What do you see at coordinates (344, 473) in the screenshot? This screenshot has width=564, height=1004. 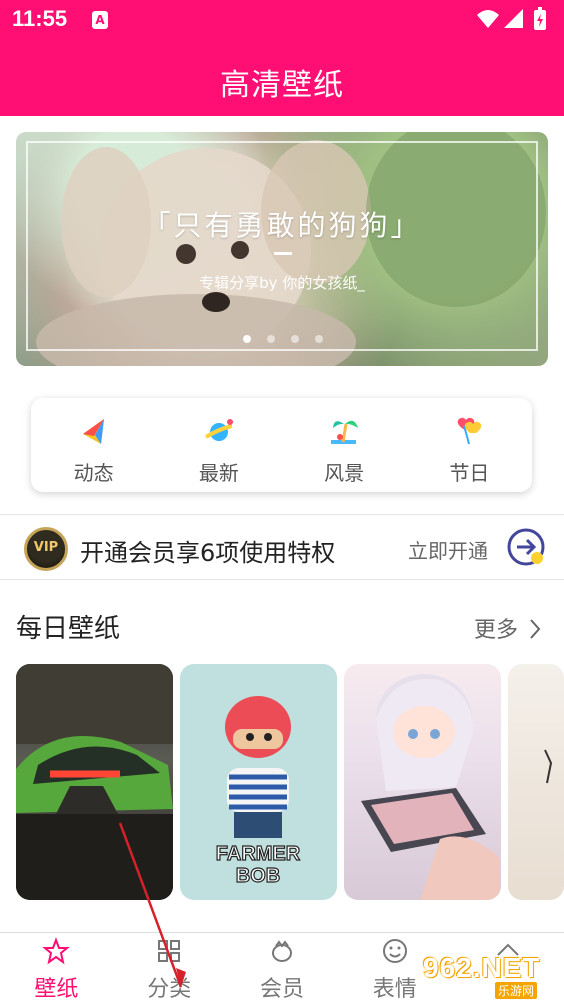 I see `quick-nav-label: 风景` at bounding box center [344, 473].